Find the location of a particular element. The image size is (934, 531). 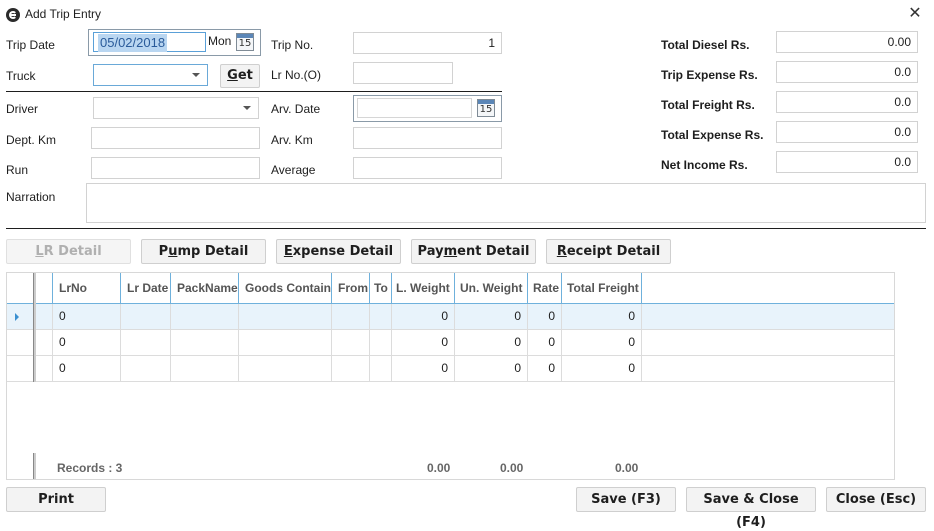

pump-detail-button: Pump Detail is located at coordinates (203, 251).